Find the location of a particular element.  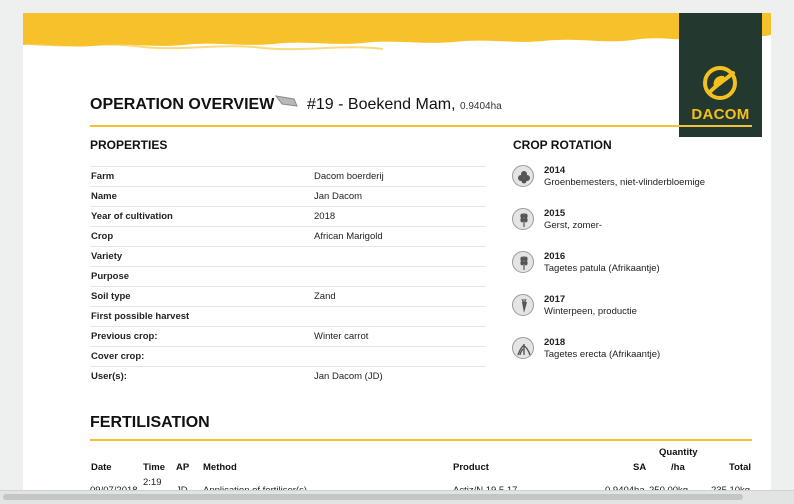

rotation-year: 2018 is located at coordinates (555, 342).